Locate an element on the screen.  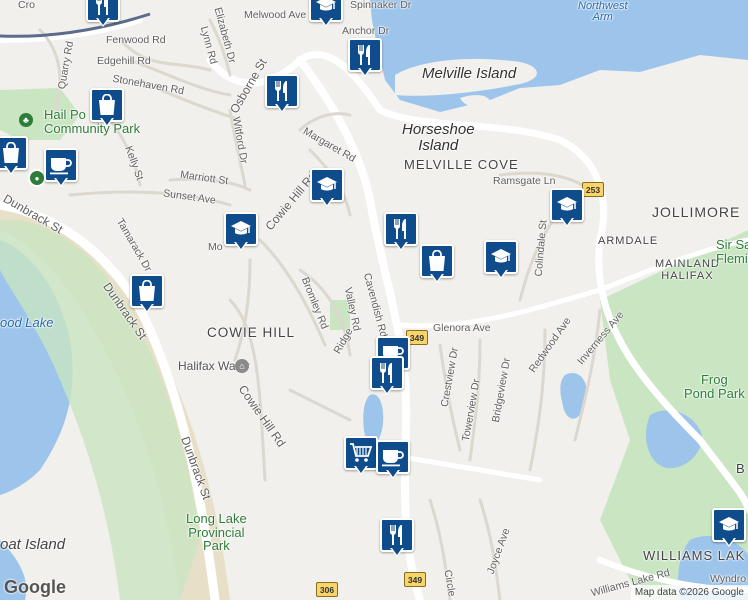
area-label-armdale: ARMDALE is located at coordinates (628, 241).